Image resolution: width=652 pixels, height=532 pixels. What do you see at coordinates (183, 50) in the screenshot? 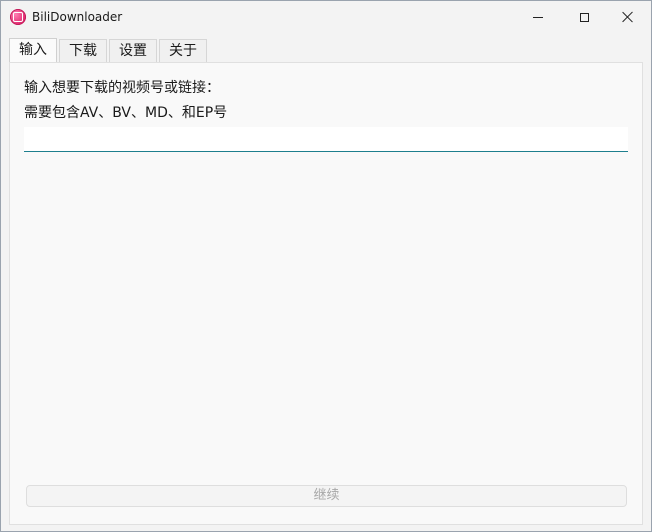
I see `tab-about: 关于` at bounding box center [183, 50].